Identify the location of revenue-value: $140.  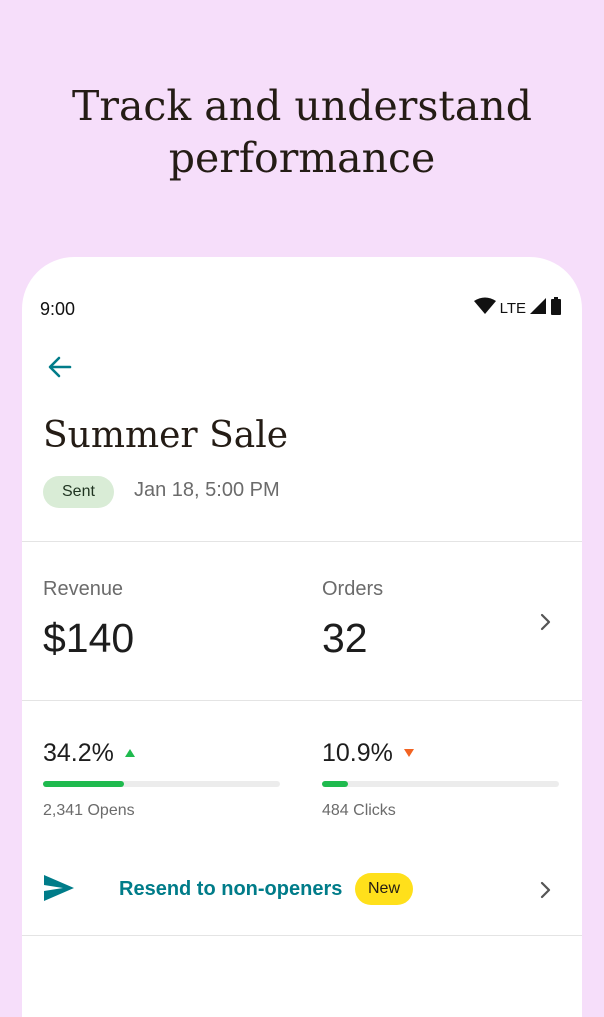
(89, 638).